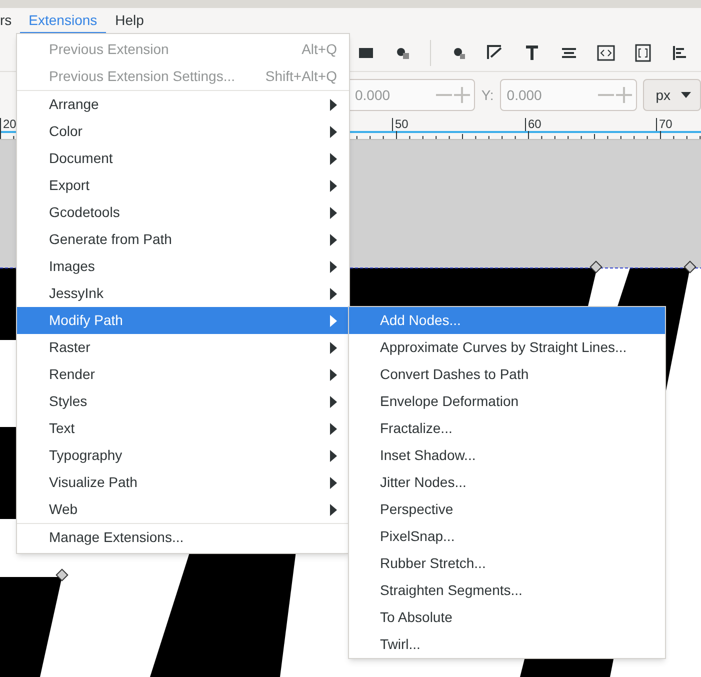  I want to click on menu-item: Visualize Path, so click(183, 482).